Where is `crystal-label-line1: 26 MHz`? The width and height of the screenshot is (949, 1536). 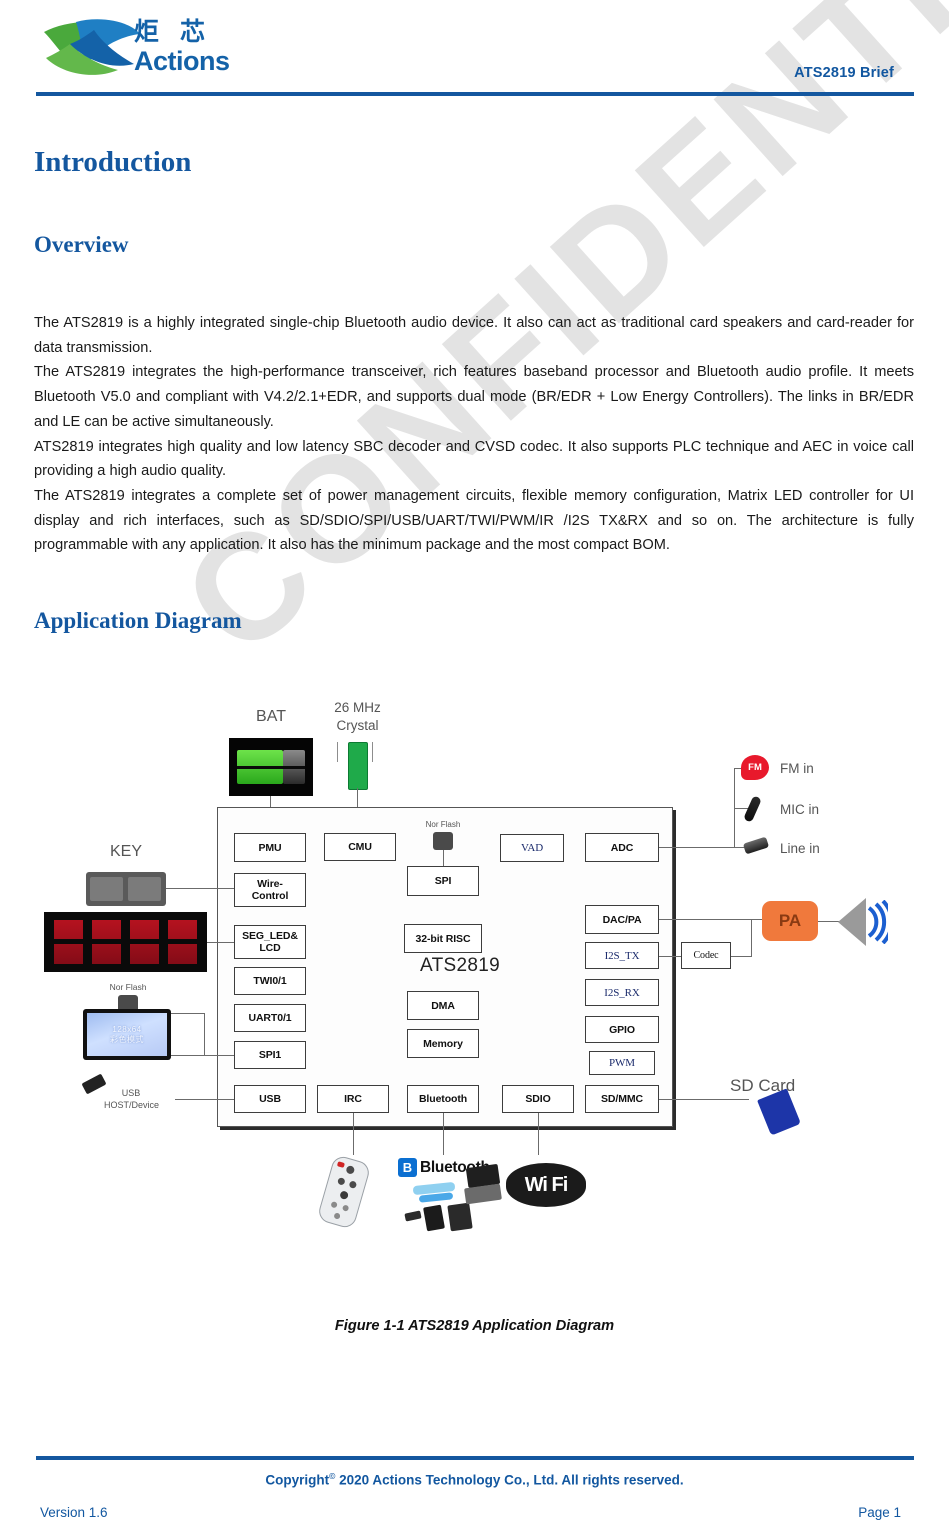 crystal-label-line1: 26 MHz is located at coordinates (357, 707).